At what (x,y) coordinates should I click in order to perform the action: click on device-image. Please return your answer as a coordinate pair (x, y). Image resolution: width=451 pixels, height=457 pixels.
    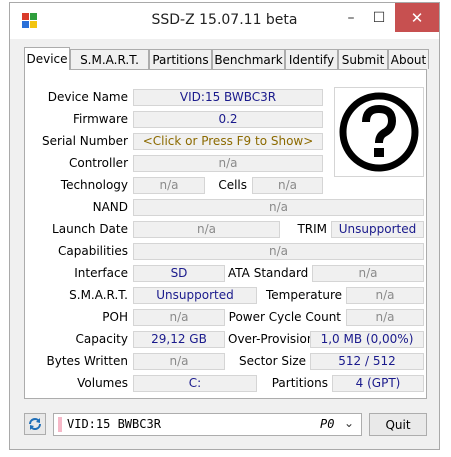
    Looking at the image, I should click on (379, 132).